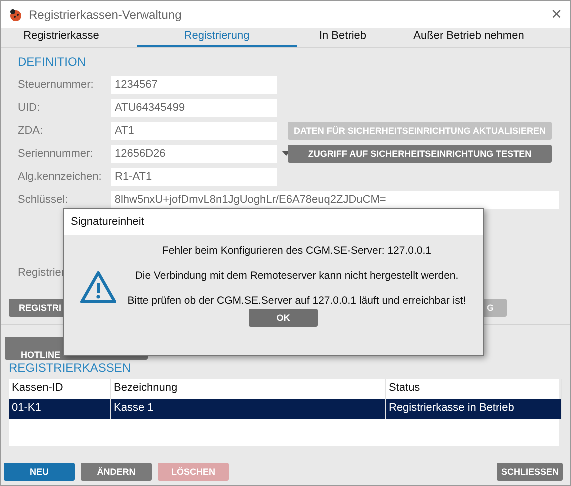 The height and width of the screenshot is (486, 571). Describe the element at coordinates (98, 288) in the screenshot. I see `warning-icon` at that location.